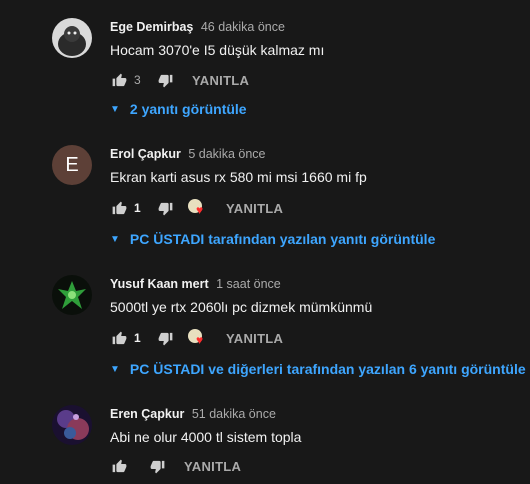 The width and height of the screenshot is (530, 484). What do you see at coordinates (217, 50) in the screenshot?
I see `comment-text: Hocam 3070'e I5 düşük kalmaz mı` at bounding box center [217, 50].